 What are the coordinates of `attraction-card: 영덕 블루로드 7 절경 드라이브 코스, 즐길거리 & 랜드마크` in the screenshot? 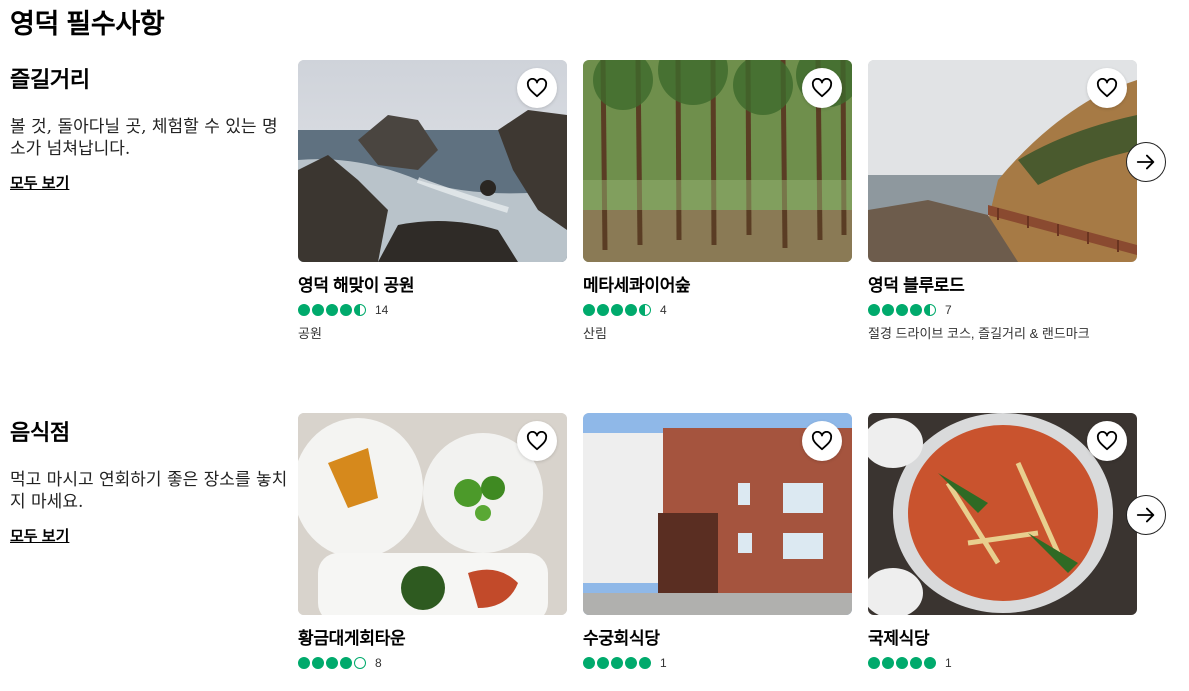 It's located at (1002, 201).